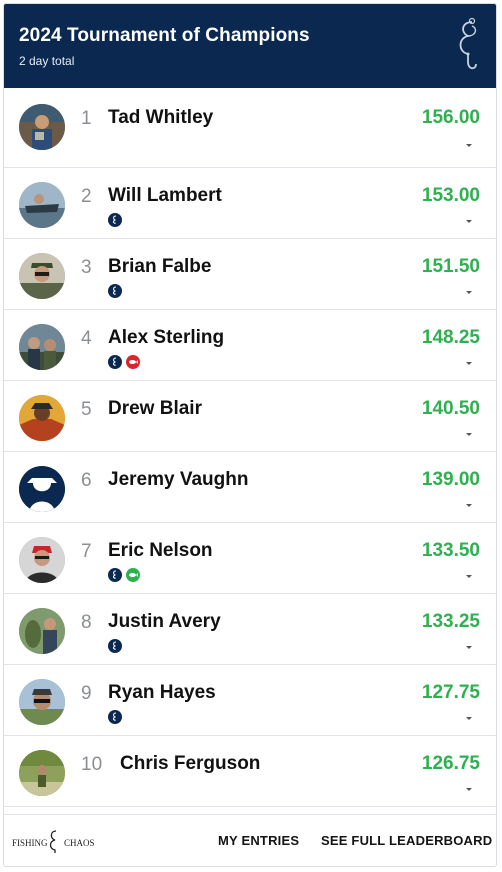 This screenshot has width=502, height=872. Describe the element at coordinates (258, 840) in the screenshot. I see `my-entries-link: MY ENTRIES` at that location.